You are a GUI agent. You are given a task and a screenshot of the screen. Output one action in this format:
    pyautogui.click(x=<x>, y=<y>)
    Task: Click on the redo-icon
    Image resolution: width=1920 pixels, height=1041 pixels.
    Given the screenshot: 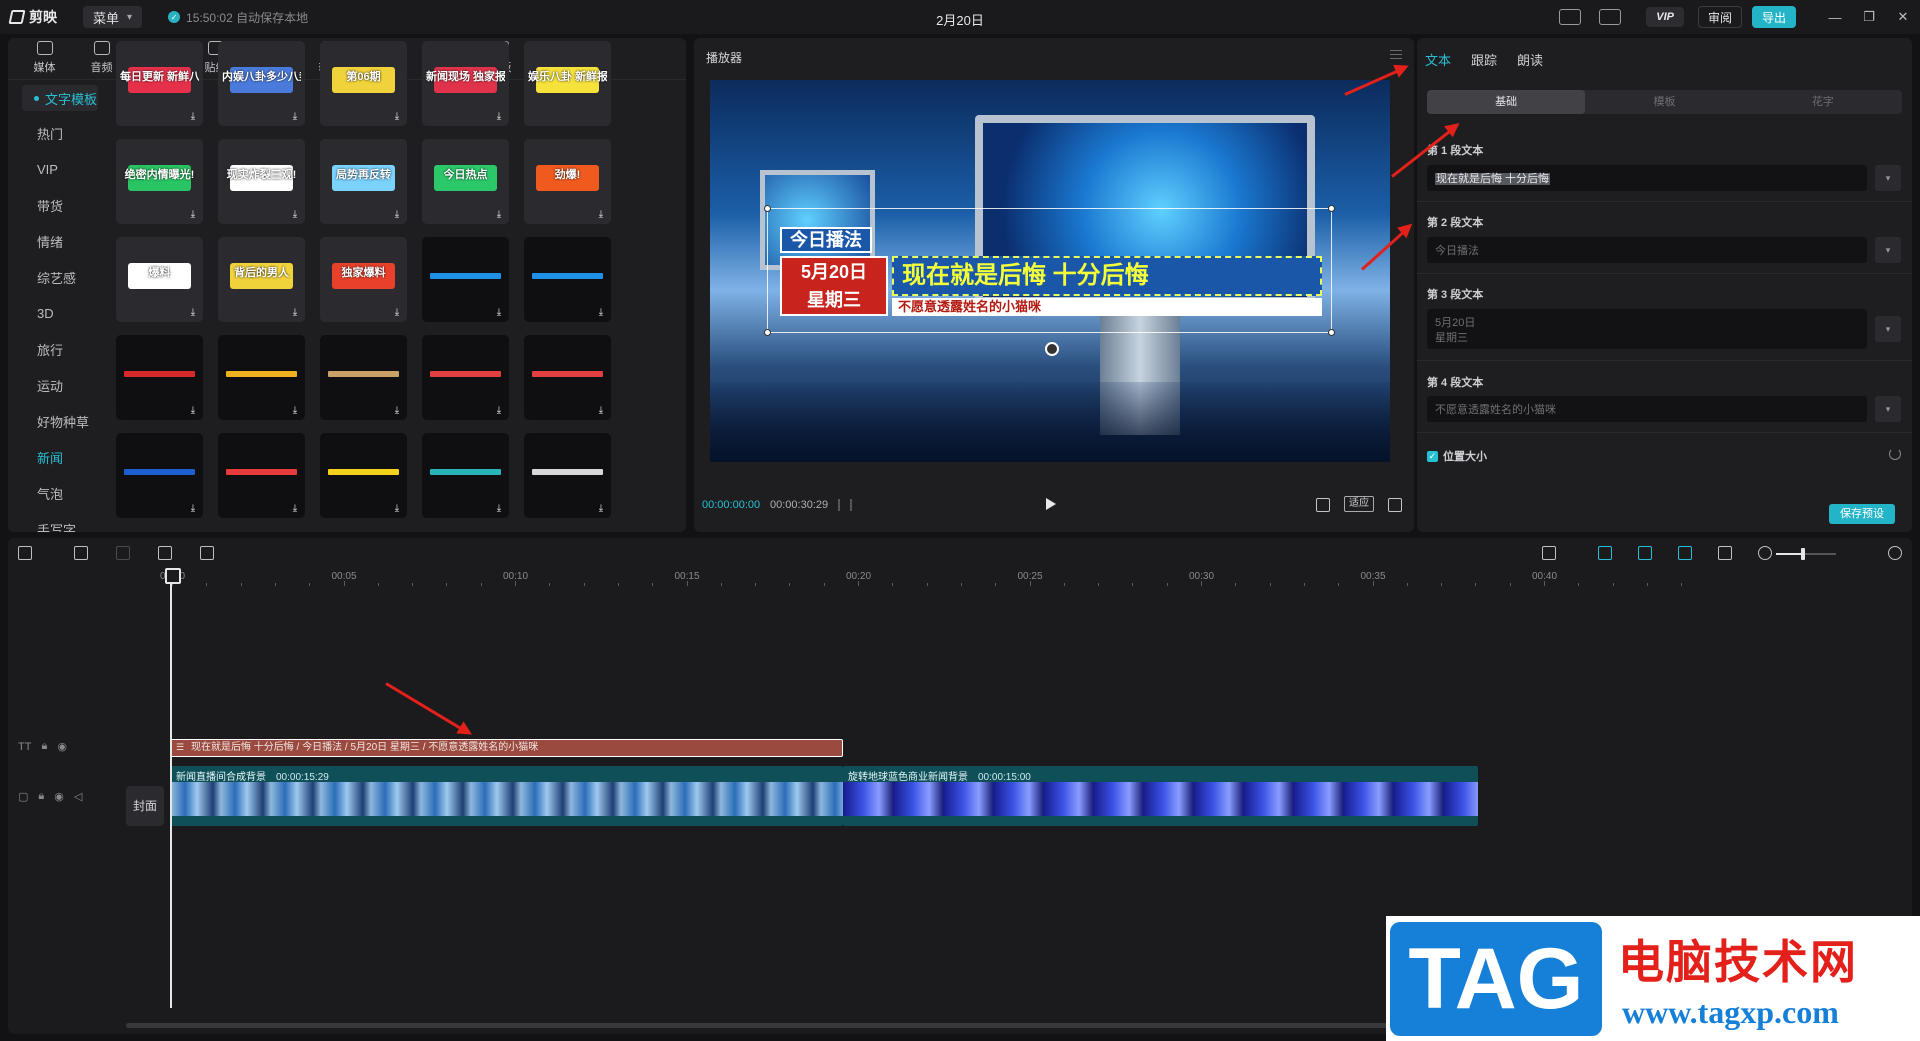 What is the action you would take?
    pyautogui.click(x=123, y=553)
    